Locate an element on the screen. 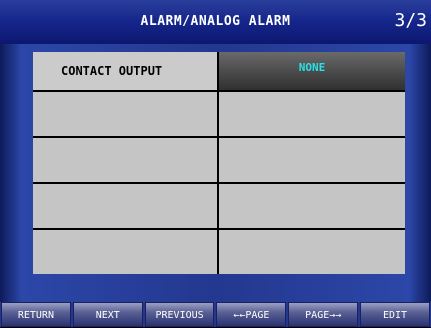  table-row: CONTACT OUTPUT NONE is located at coordinates (219, 71).